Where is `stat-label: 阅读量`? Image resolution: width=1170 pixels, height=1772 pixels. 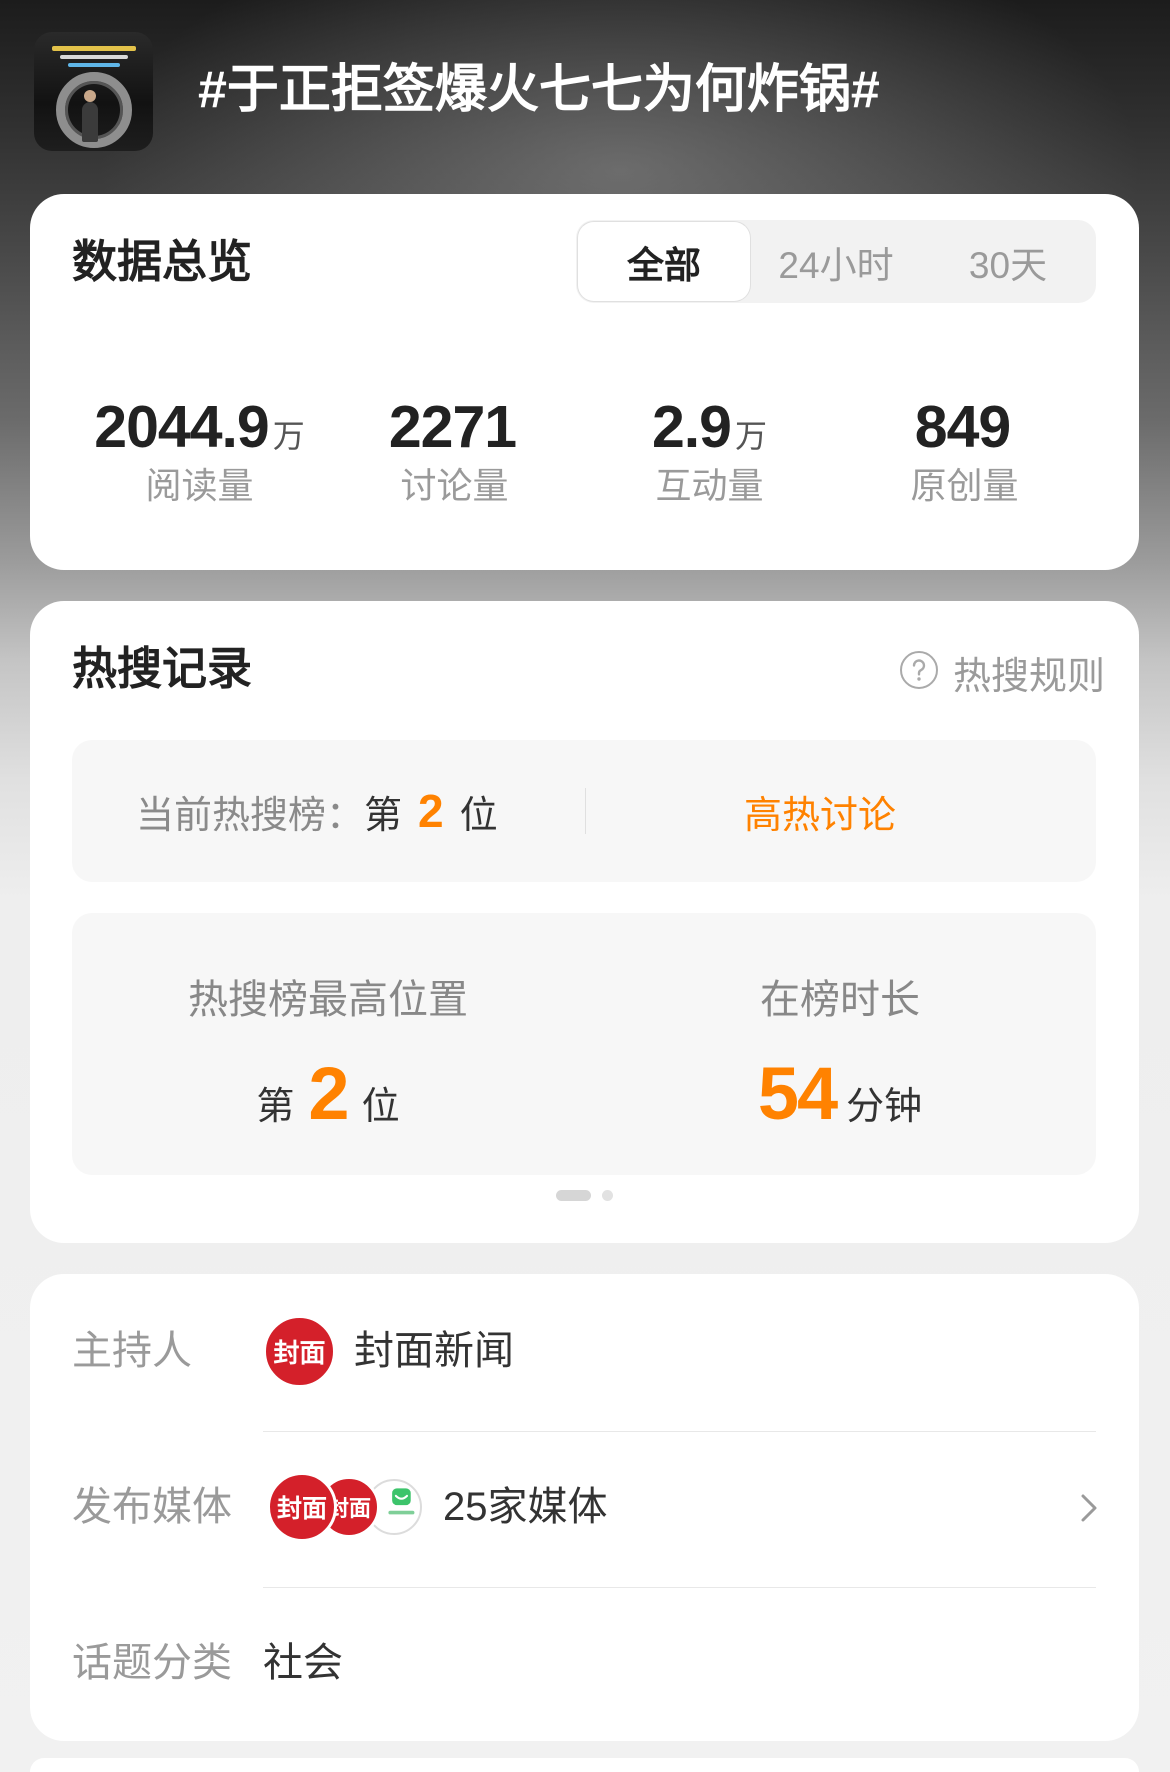
stat-label: 阅读量 is located at coordinates (199, 485).